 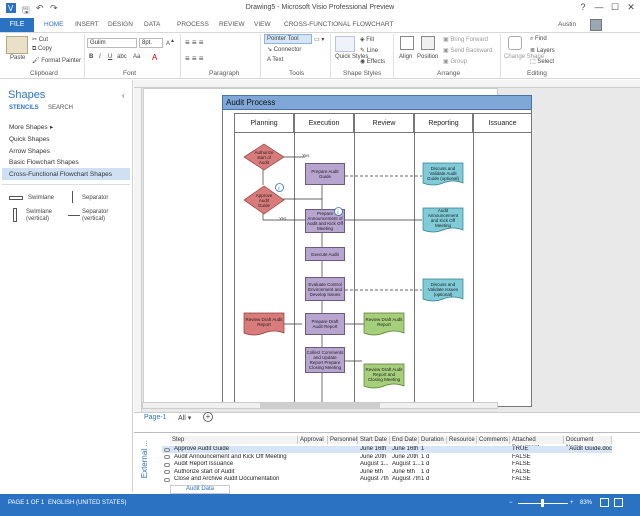 What do you see at coordinates (369, 50) in the screenshot?
I see `line-button: ✎ Line` at bounding box center [369, 50].